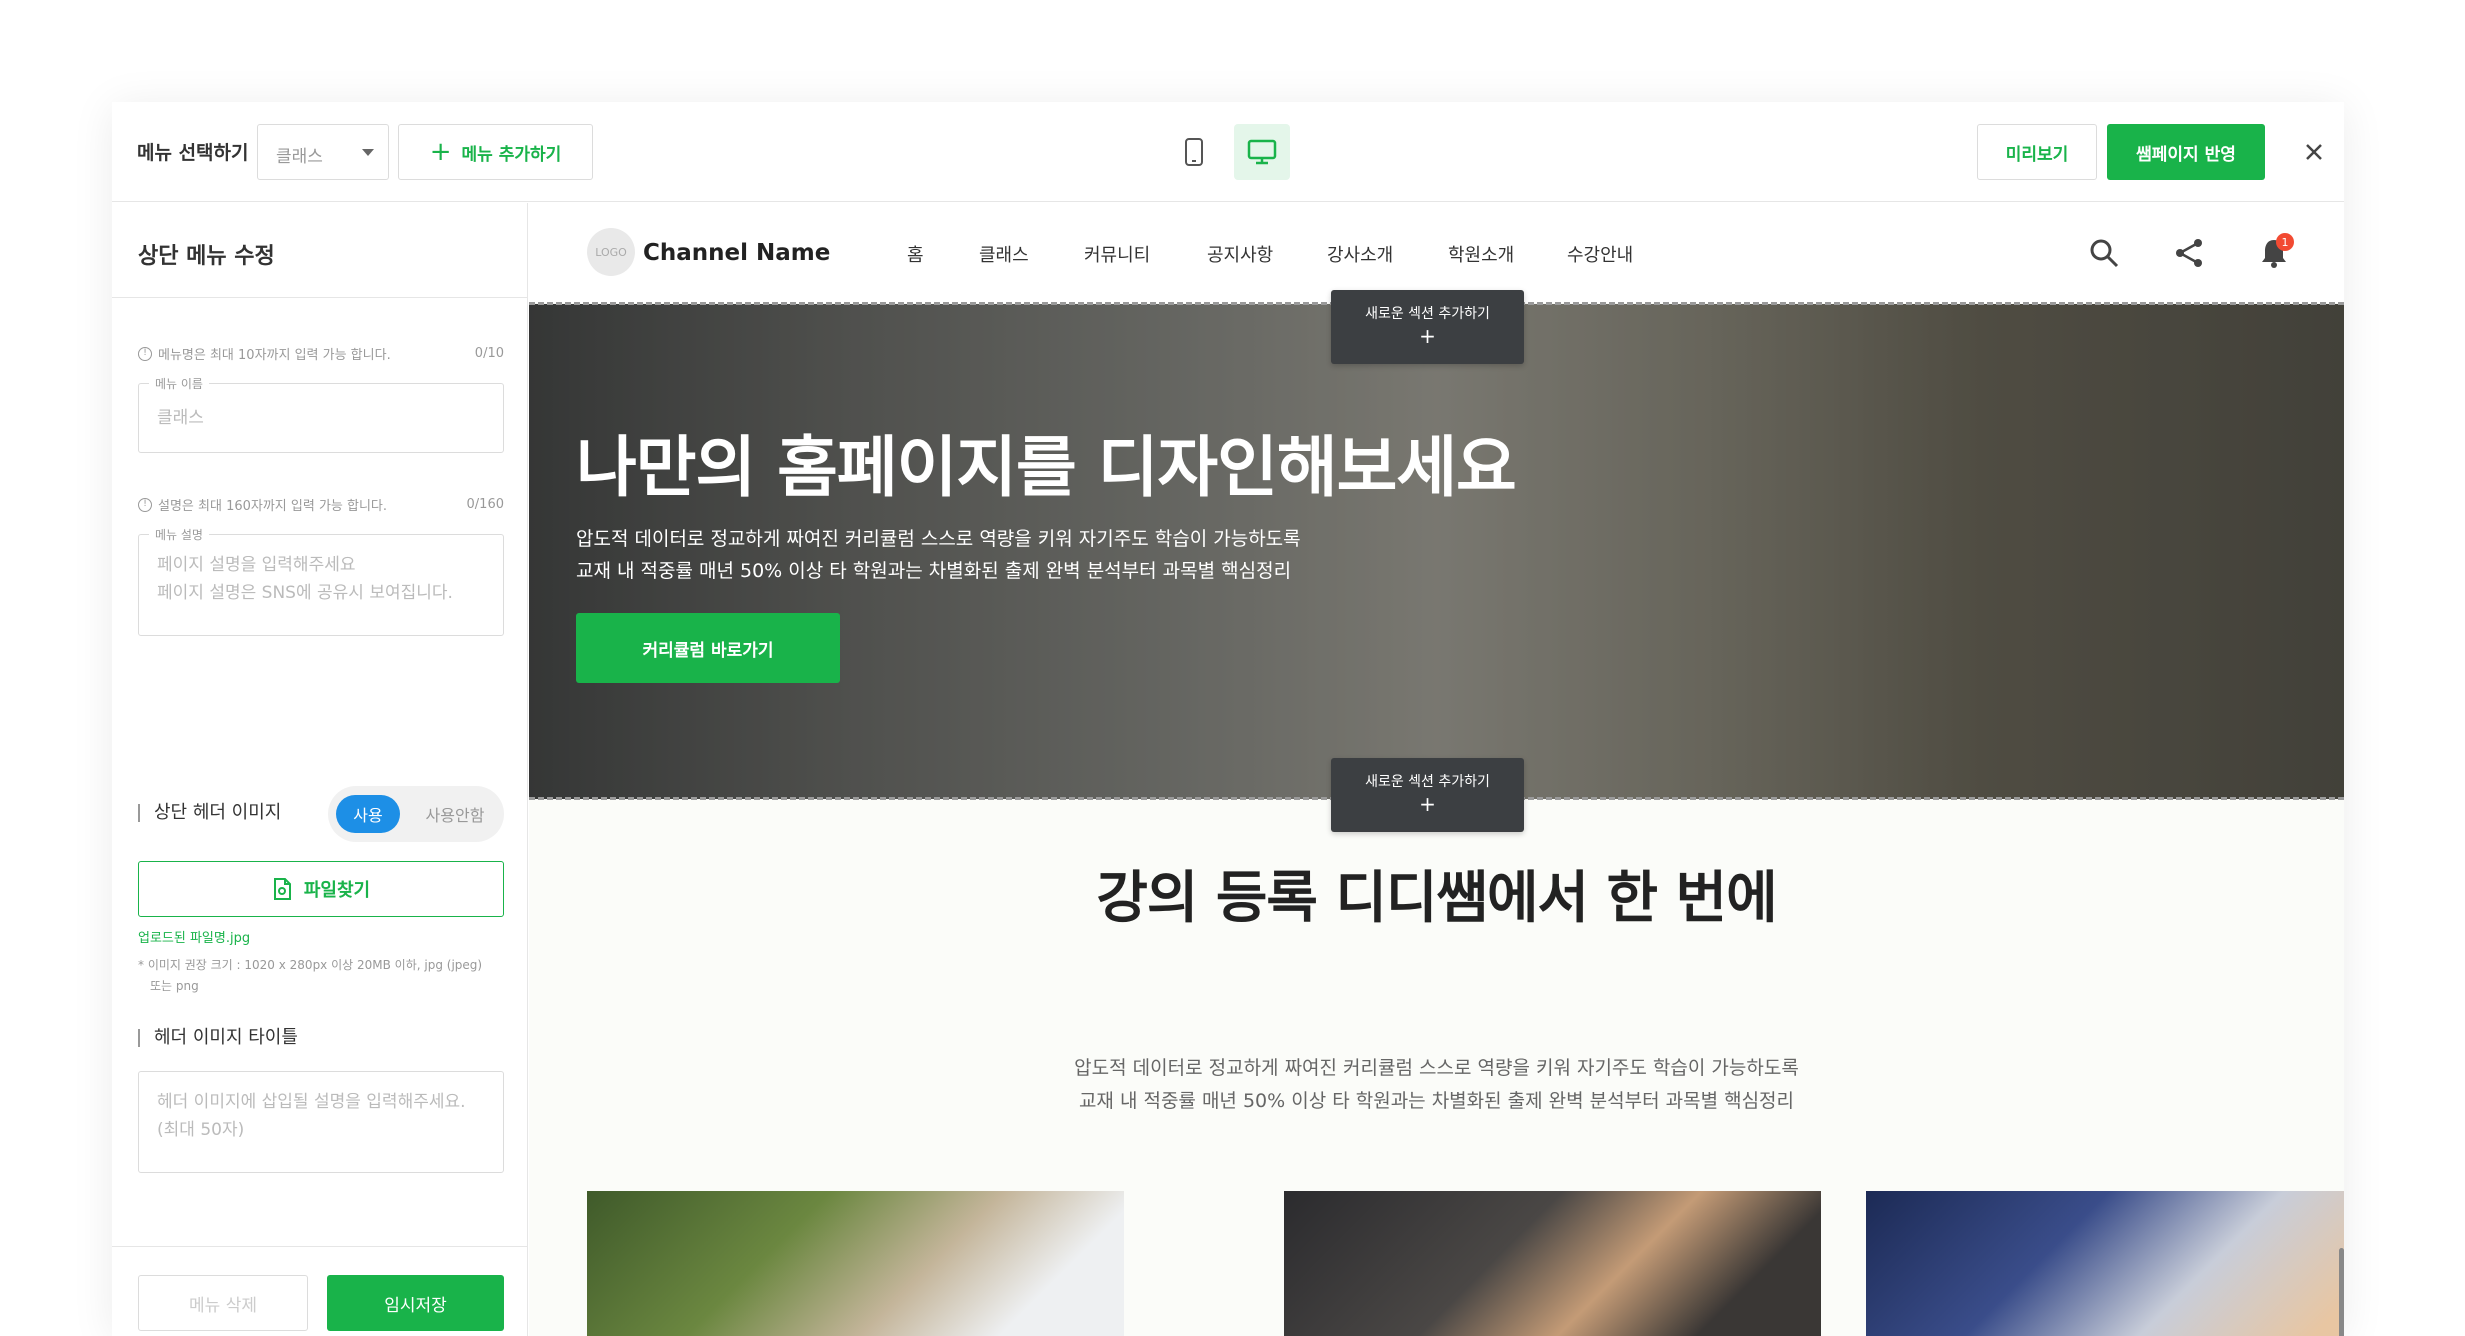 The image size is (2465, 1336). I want to click on menu-name-field: 메뉴 이름 클래스, so click(321, 414).